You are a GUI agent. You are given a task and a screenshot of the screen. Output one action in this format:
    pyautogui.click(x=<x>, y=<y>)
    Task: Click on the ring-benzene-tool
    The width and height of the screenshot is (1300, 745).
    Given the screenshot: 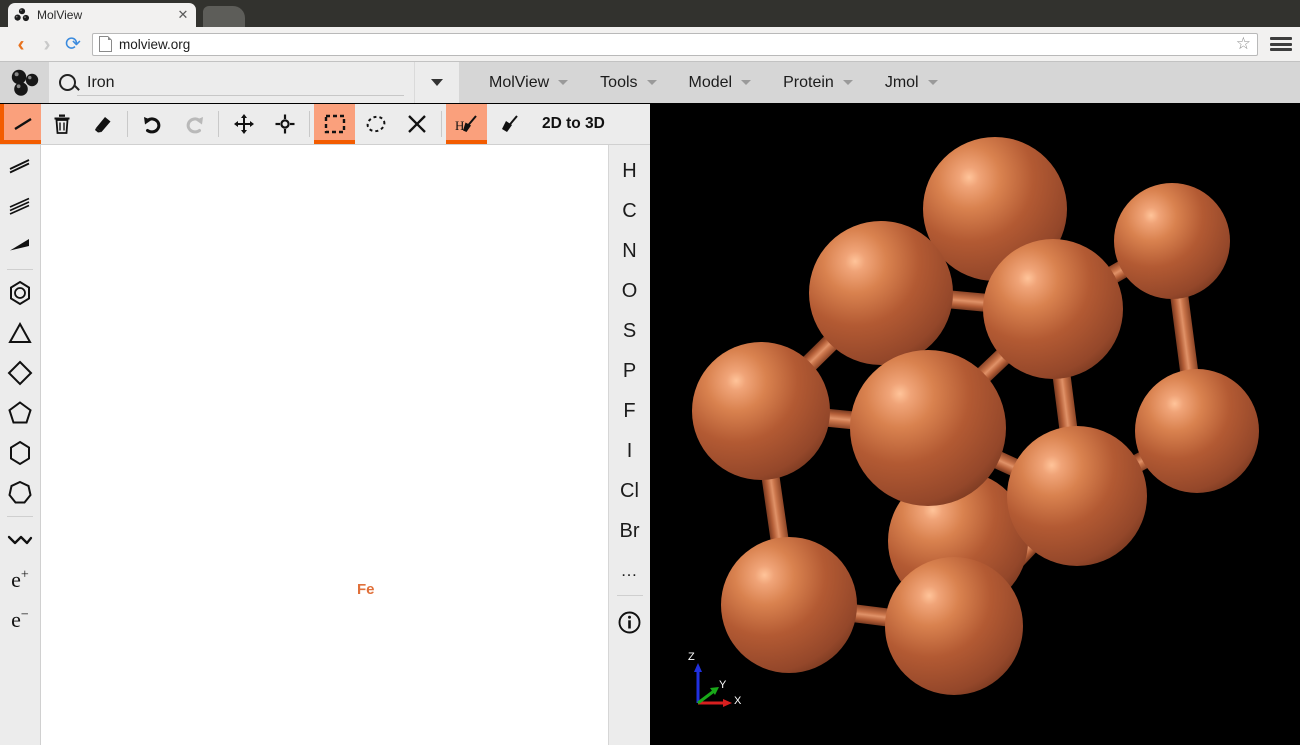 What is the action you would take?
    pyautogui.click(x=20, y=293)
    